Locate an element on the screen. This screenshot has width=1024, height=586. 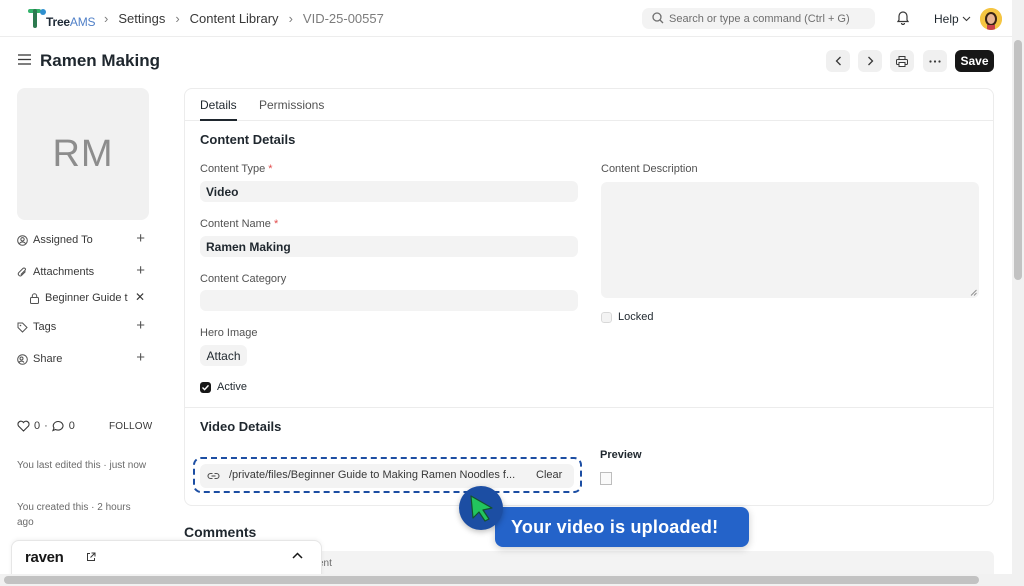
attachment-item-name: Beginner Guide t is located at coordinates (86, 298).